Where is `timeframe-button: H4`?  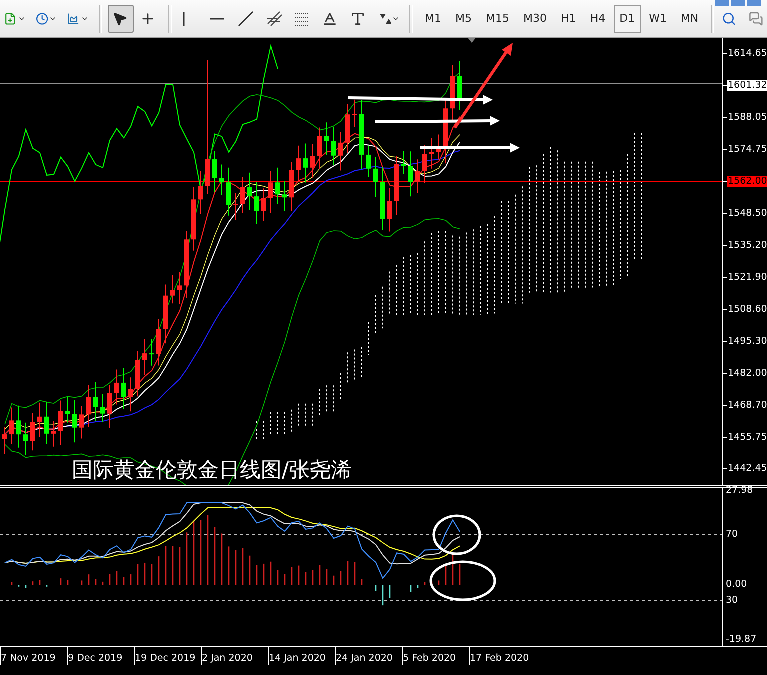 timeframe-button: H4 is located at coordinates (598, 18).